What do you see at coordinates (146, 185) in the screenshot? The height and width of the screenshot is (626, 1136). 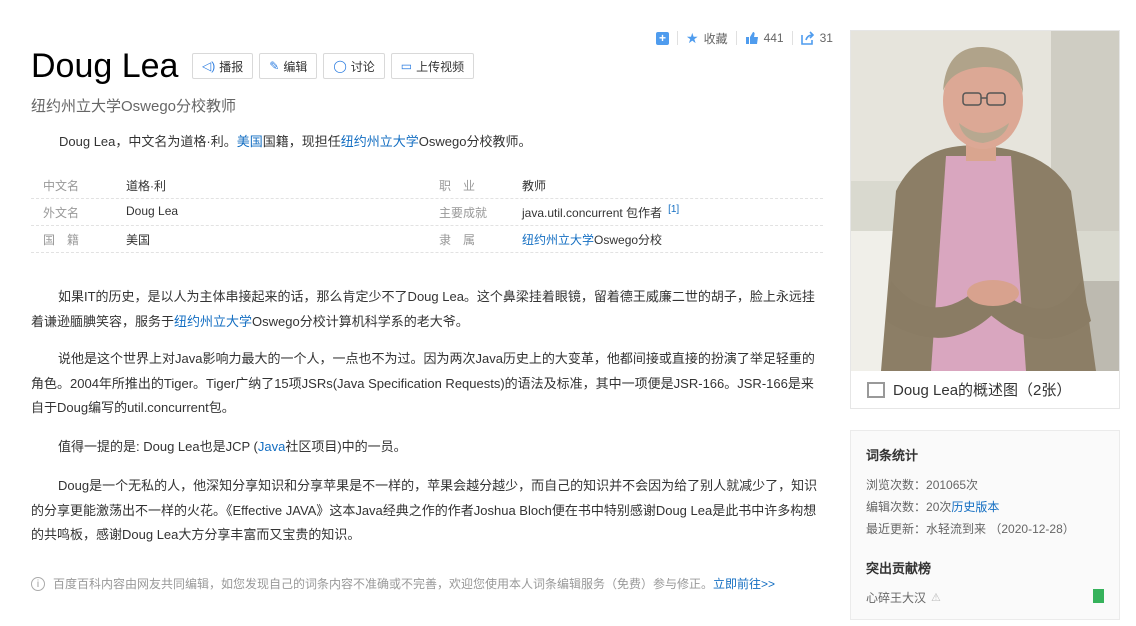 I see `info-value: 道格·利` at bounding box center [146, 185].